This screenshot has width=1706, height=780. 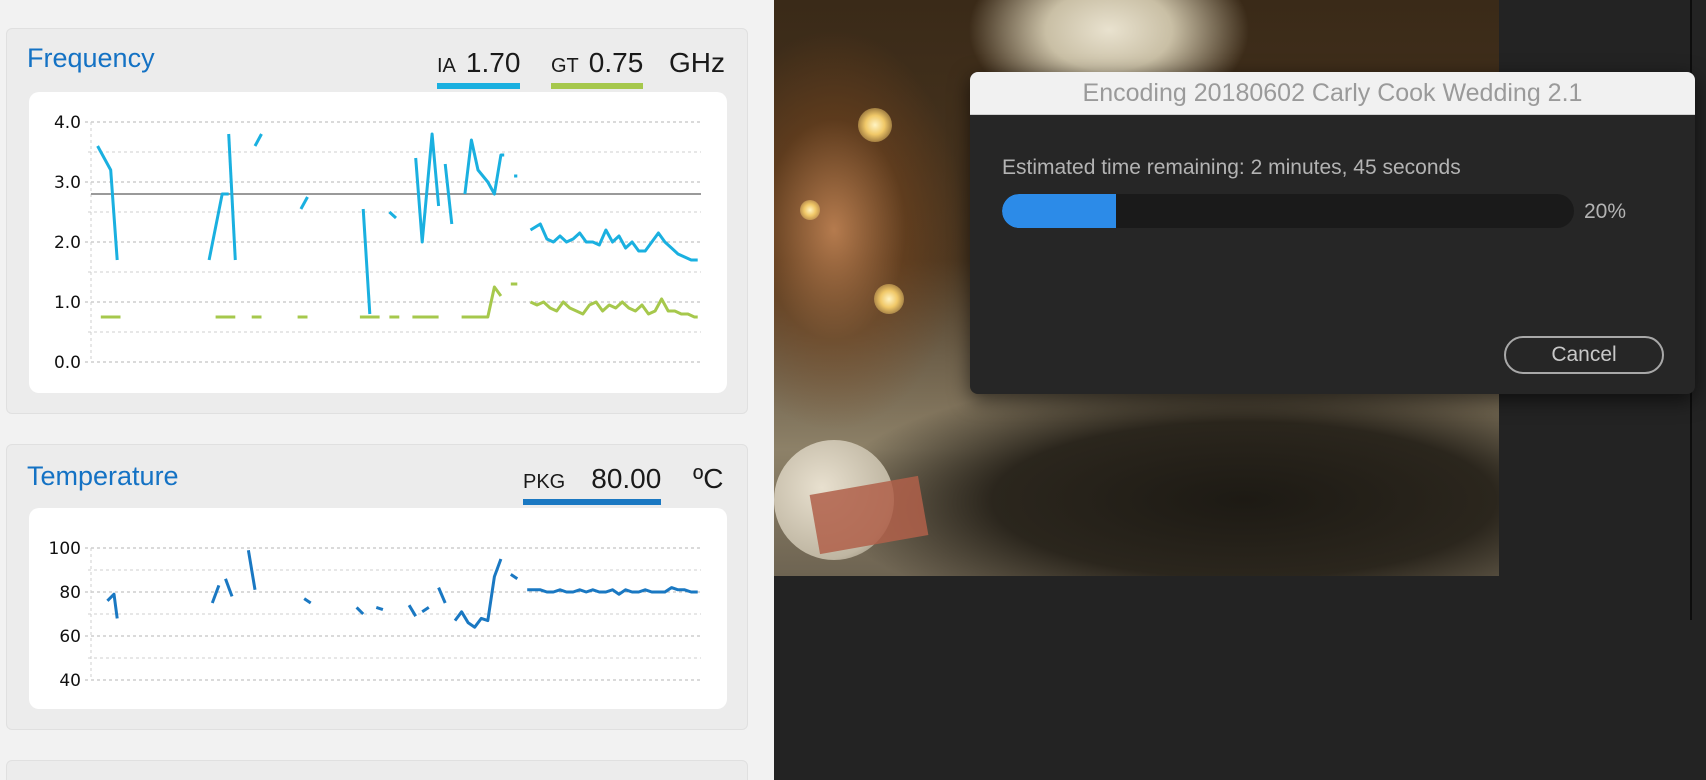 What do you see at coordinates (1584, 355) in the screenshot?
I see `cancel-button: Cancel` at bounding box center [1584, 355].